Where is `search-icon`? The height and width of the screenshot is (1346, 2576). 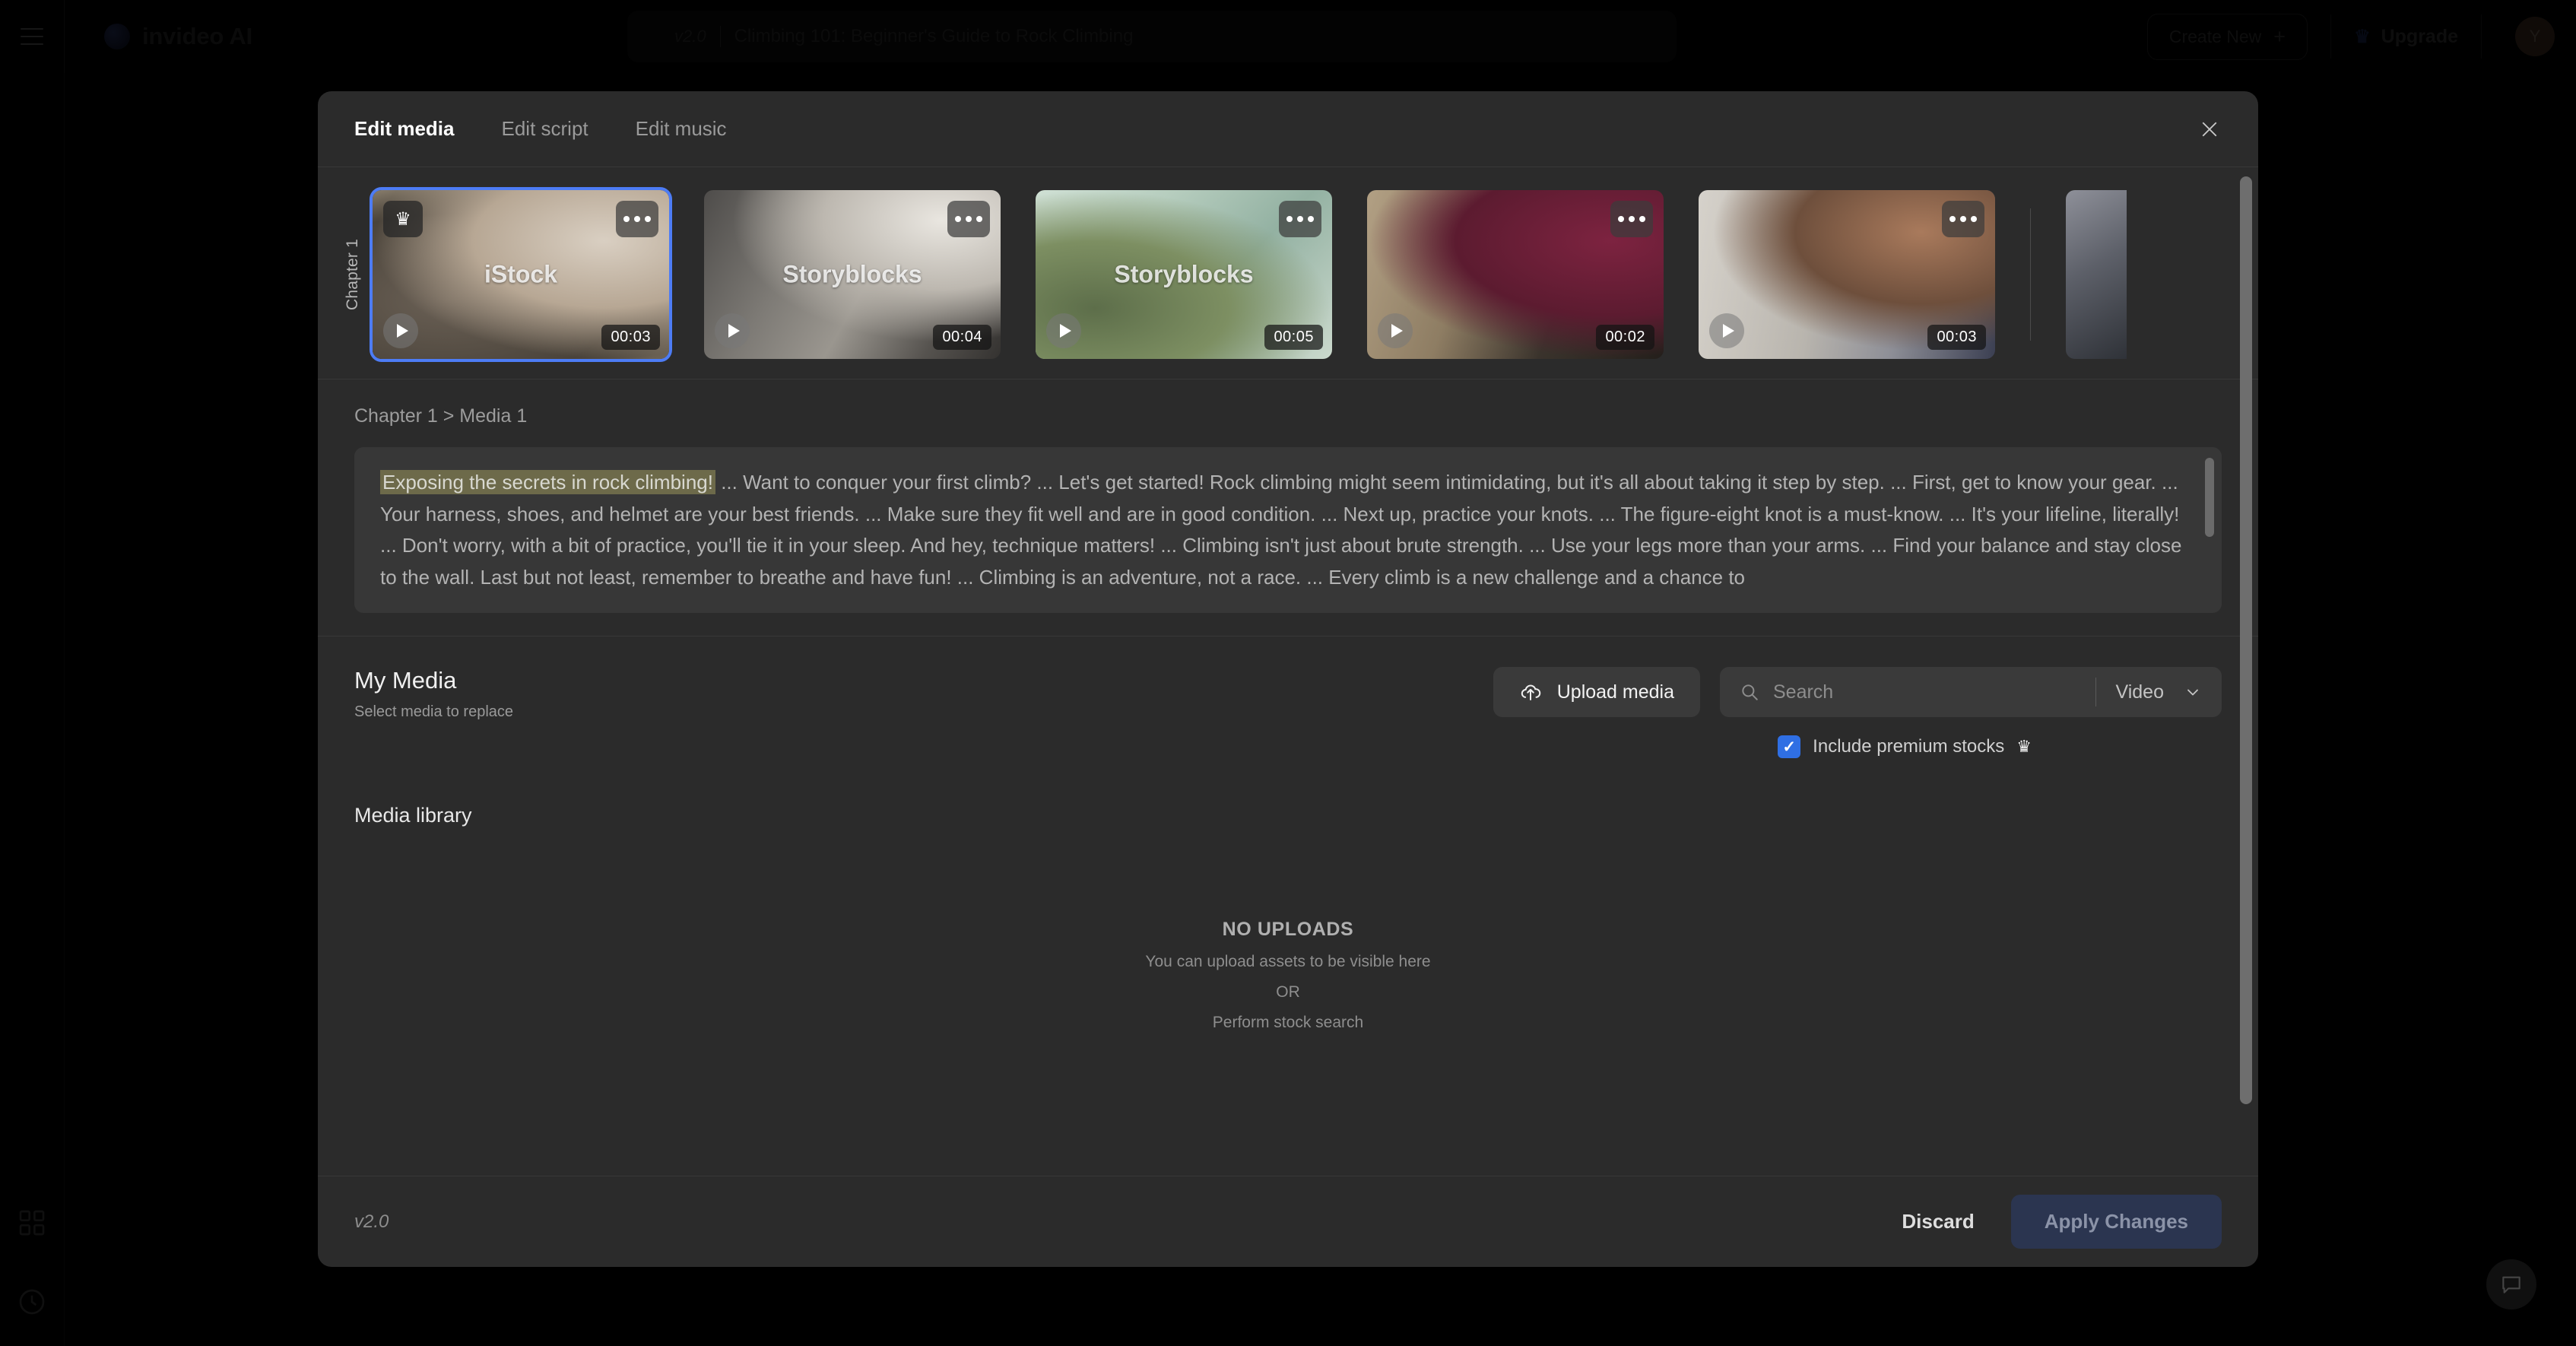 search-icon is located at coordinates (1750, 692).